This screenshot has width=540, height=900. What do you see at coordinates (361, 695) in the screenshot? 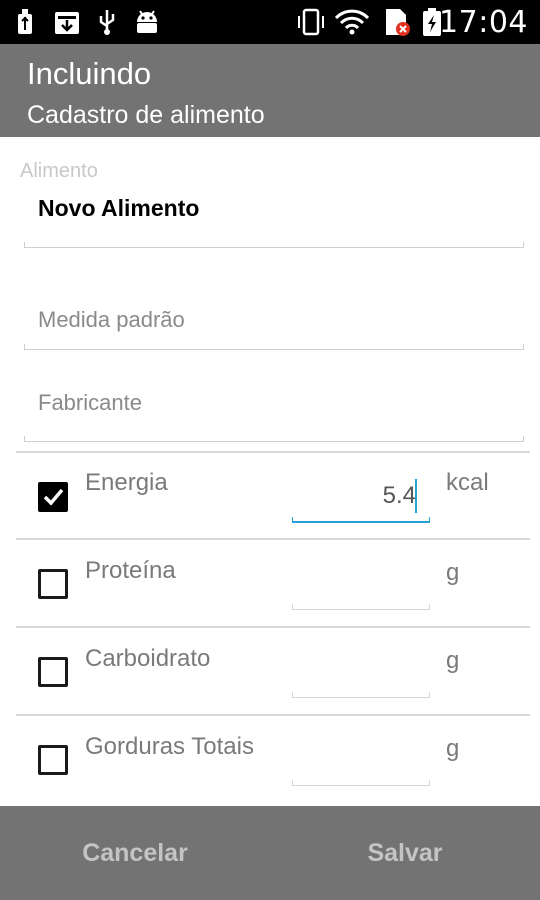
I see `carboidrato-value-underline` at bounding box center [361, 695].